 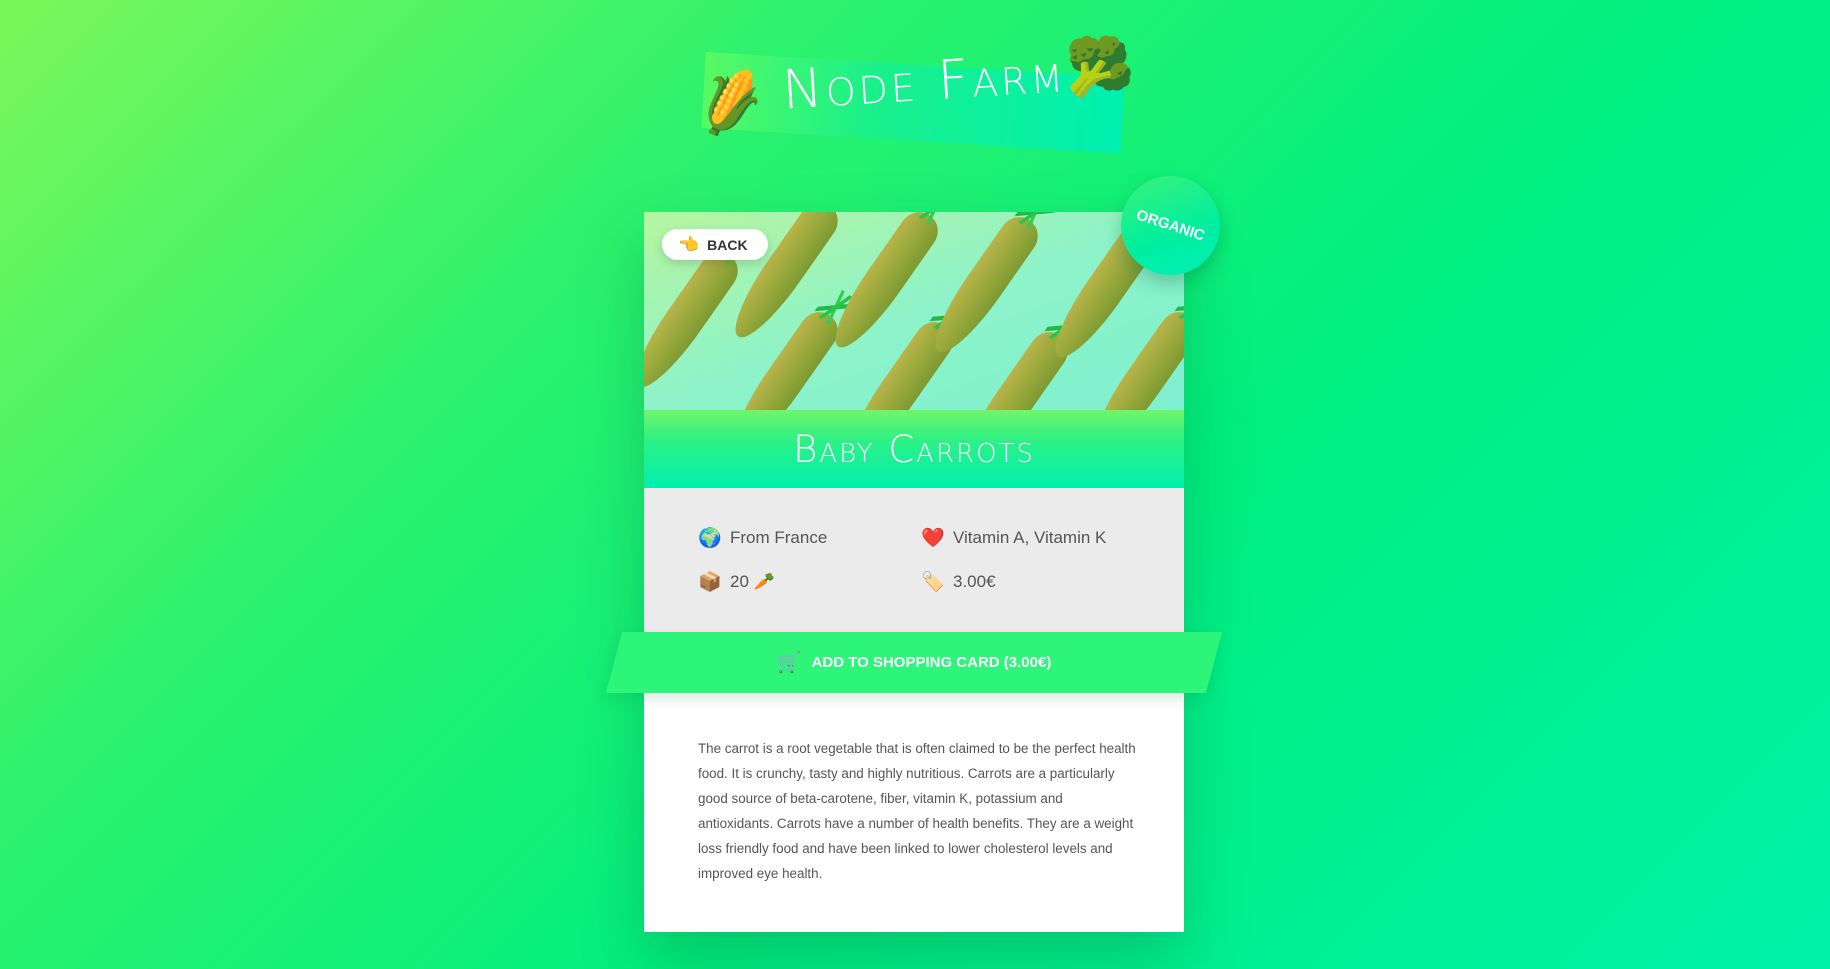 I want to click on back-button: 👈 BACK, so click(x=715, y=244).